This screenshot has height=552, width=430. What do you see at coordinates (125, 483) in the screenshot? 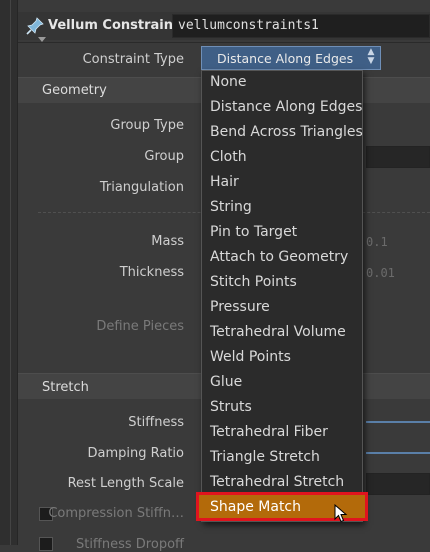
I see `rest-length-scale-label: Rest Length Scale` at bounding box center [125, 483].